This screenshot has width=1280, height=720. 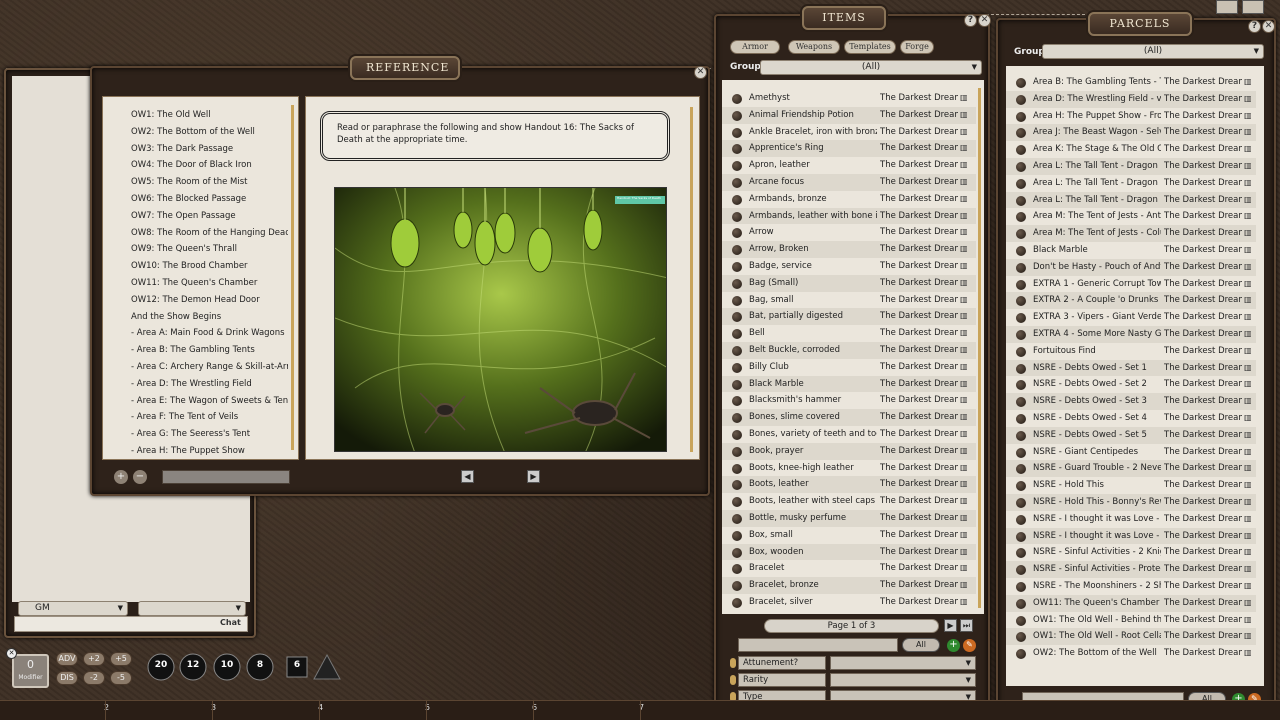 I want to click on list-item: Armbands, bronze The Darkest Dream ▥, so click(x=849, y=199).